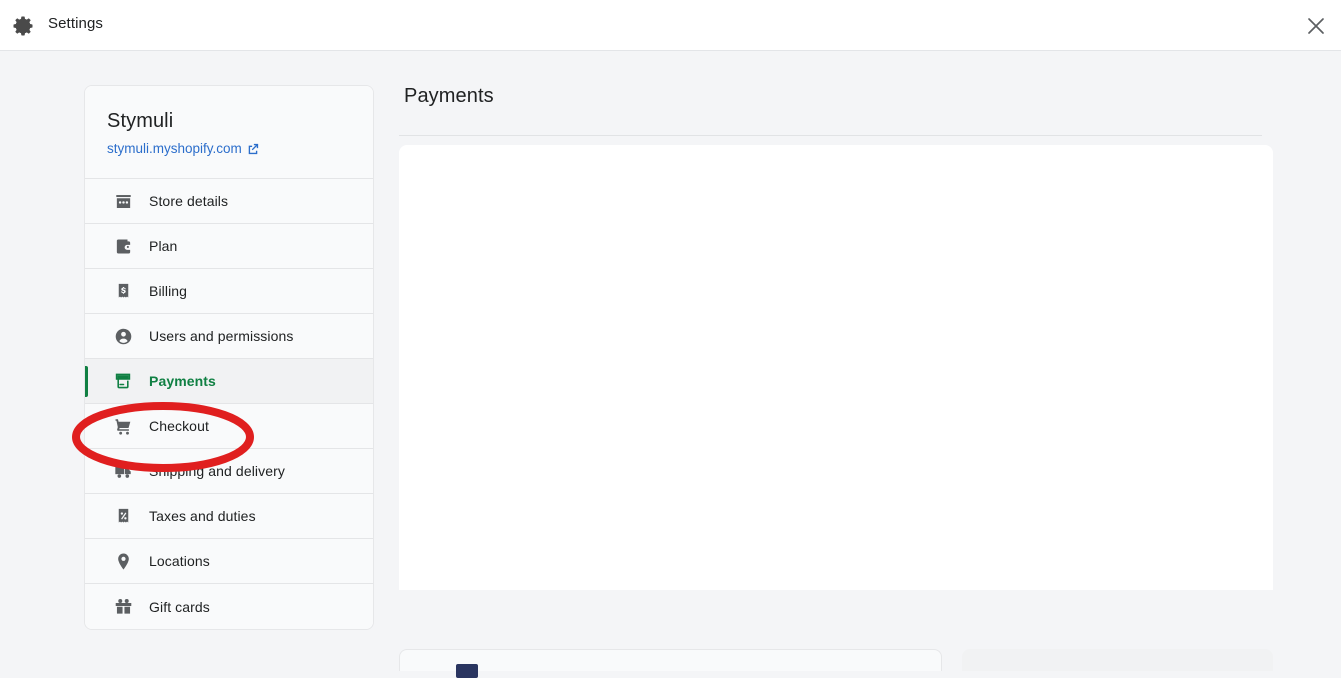  Describe the element at coordinates (221, 336) in the screenshot. I see `sidebar-item-label: Users and permissions` at that location.